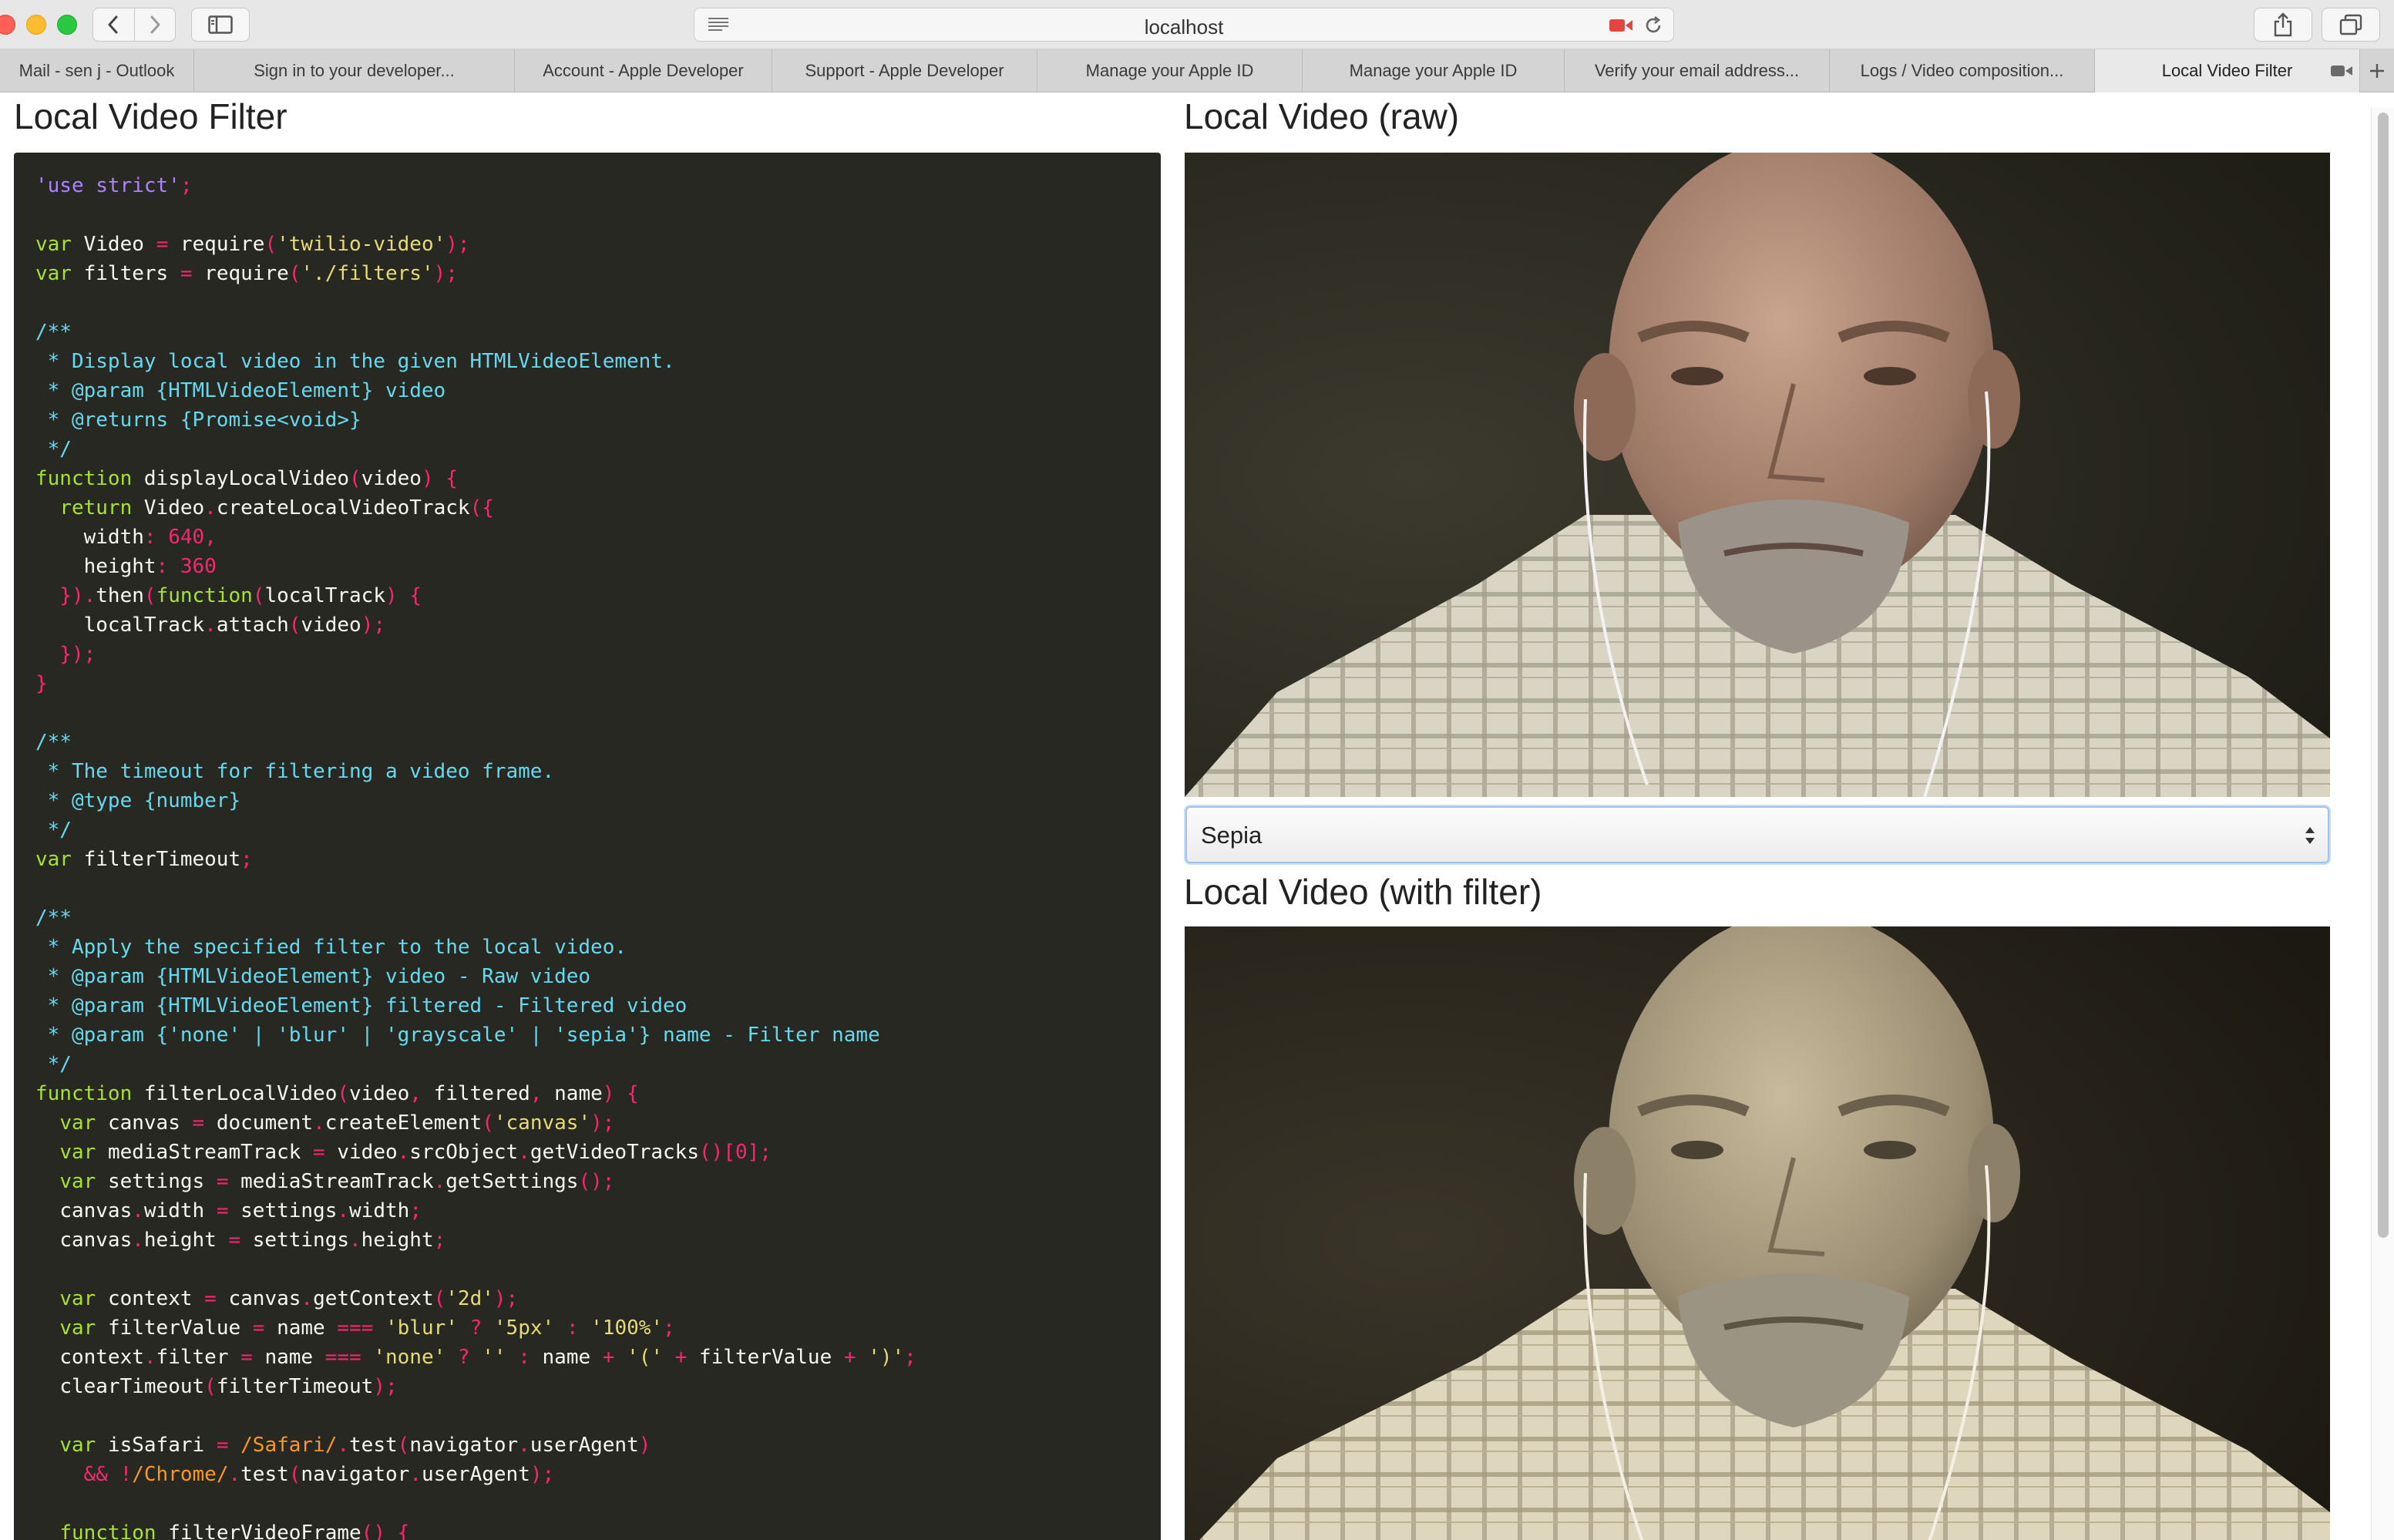 This screenshot has width=2394, height=1540. I want to click on minimize-window-button, so click(36, 25).